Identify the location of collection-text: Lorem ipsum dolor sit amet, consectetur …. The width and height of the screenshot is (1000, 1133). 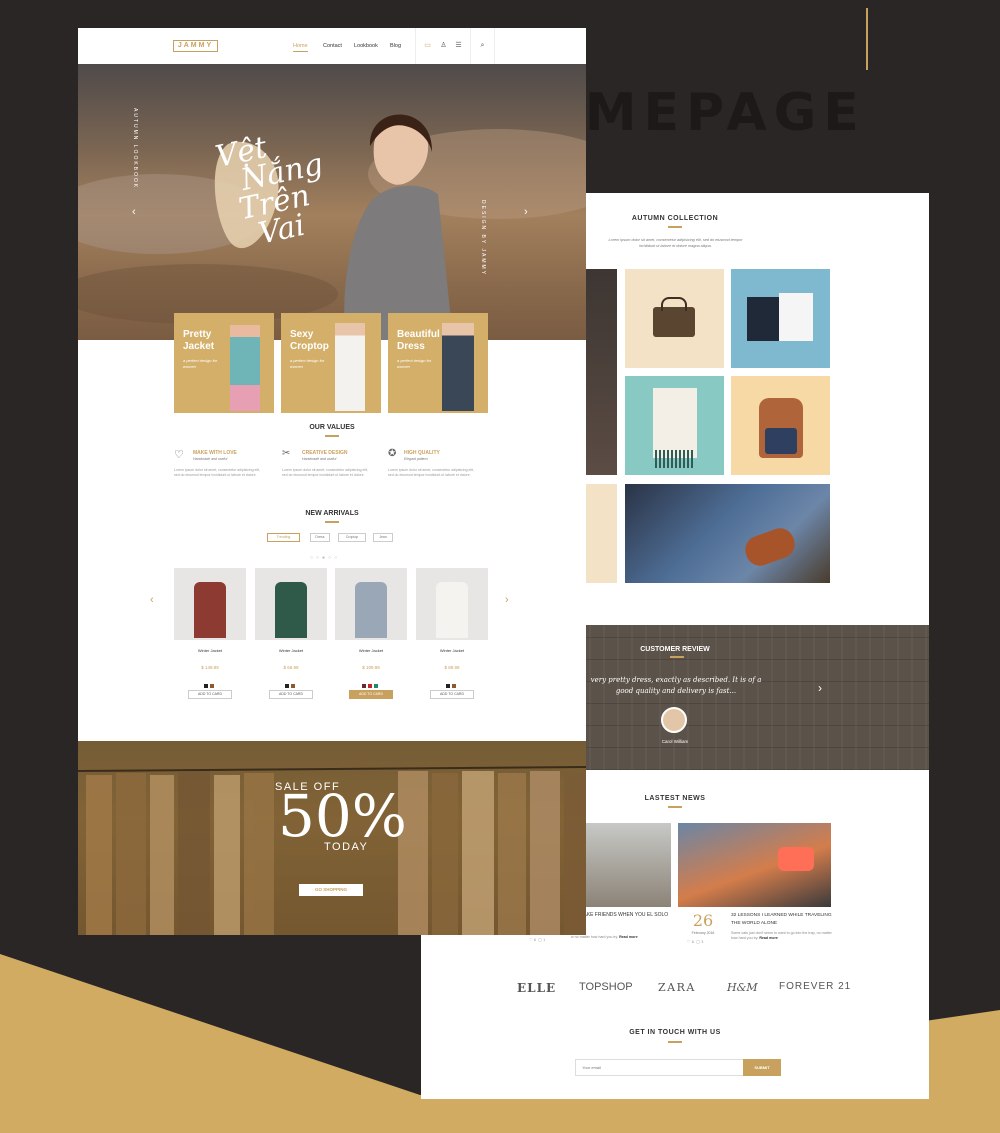
(675, 243).